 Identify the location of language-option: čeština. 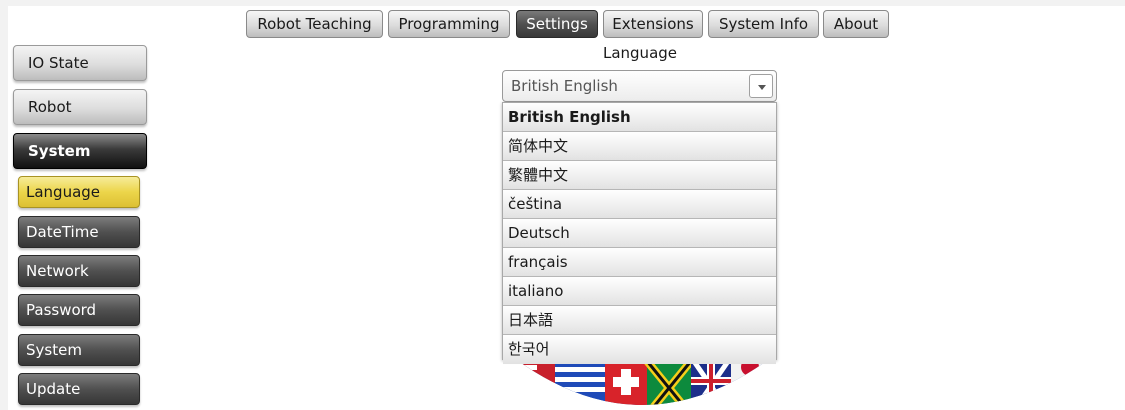
(639, 204).